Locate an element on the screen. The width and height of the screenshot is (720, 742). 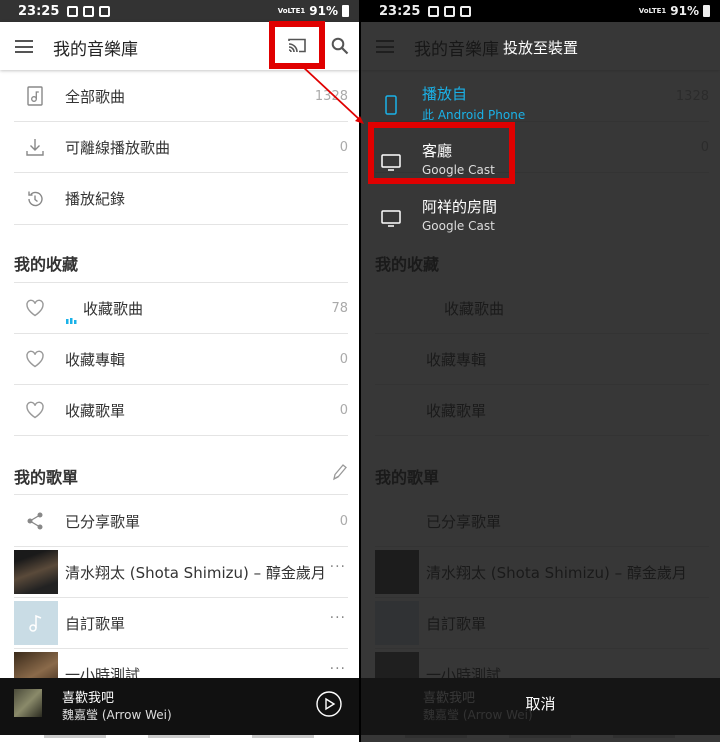
annotation-arrow is located at coordinates (332, 94).